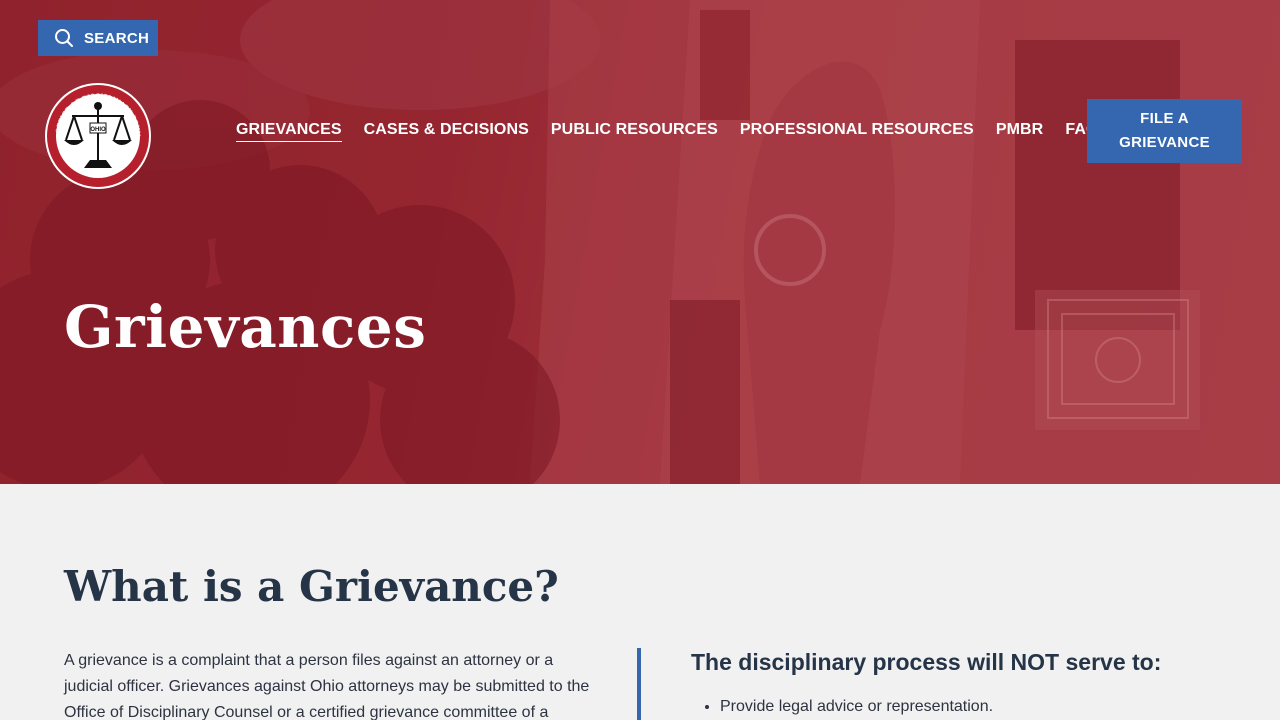 Image resolution: width=1280 pixels, height=720 pixels. Describe the element at coordinates (245, 327) in the screenshot. I see `page-title: Grievances` at that location.